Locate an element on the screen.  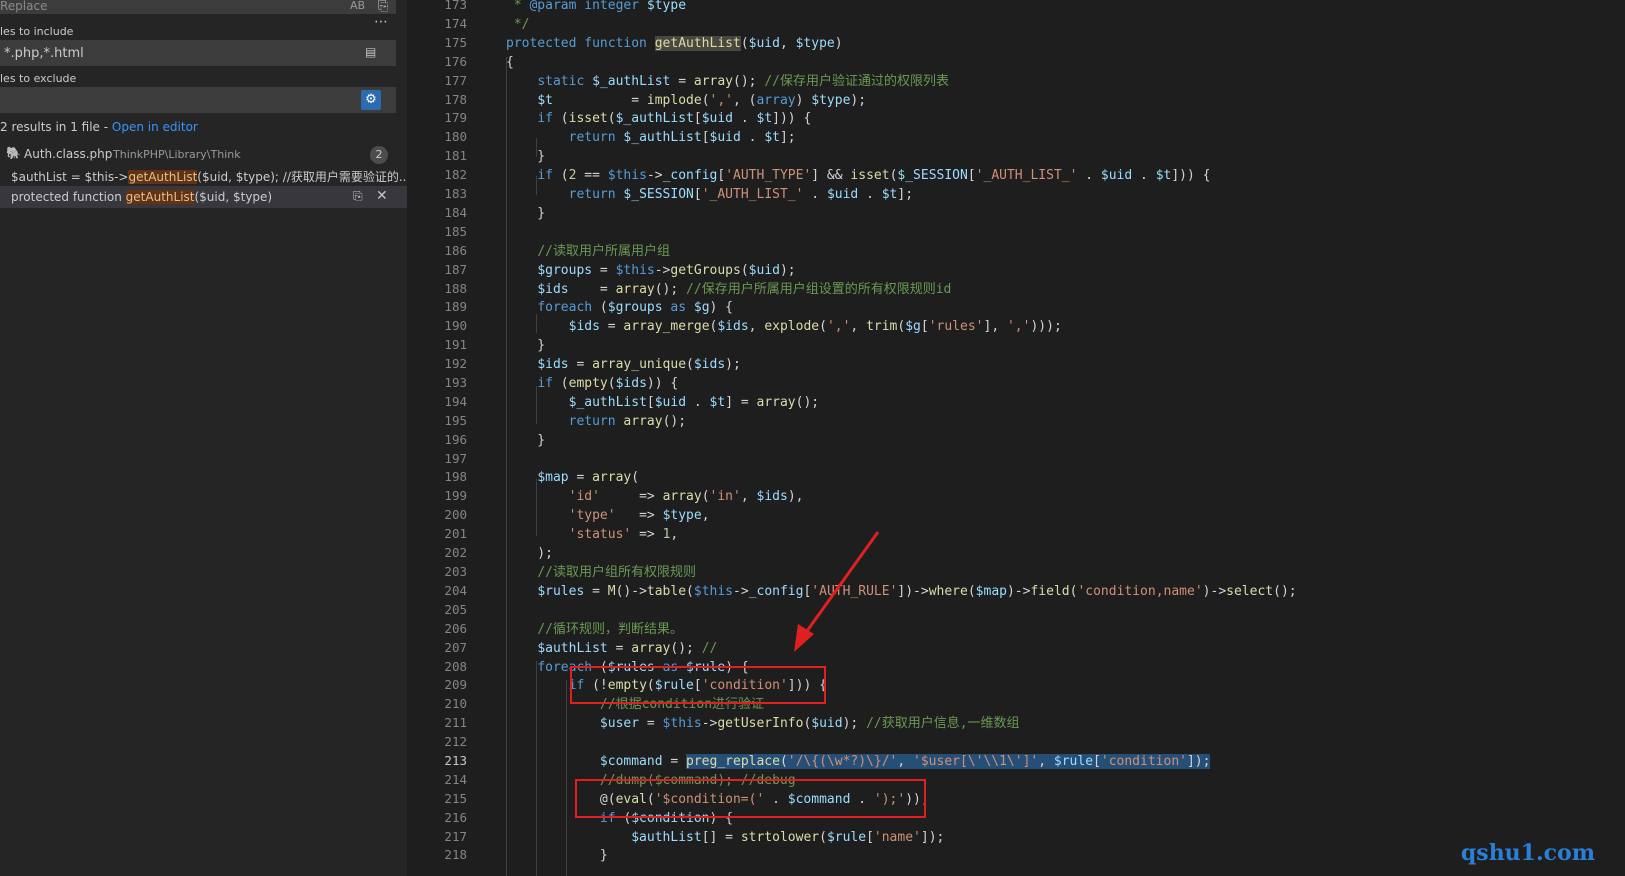
code-line: $map = array( is located at coordinates (572, 477).